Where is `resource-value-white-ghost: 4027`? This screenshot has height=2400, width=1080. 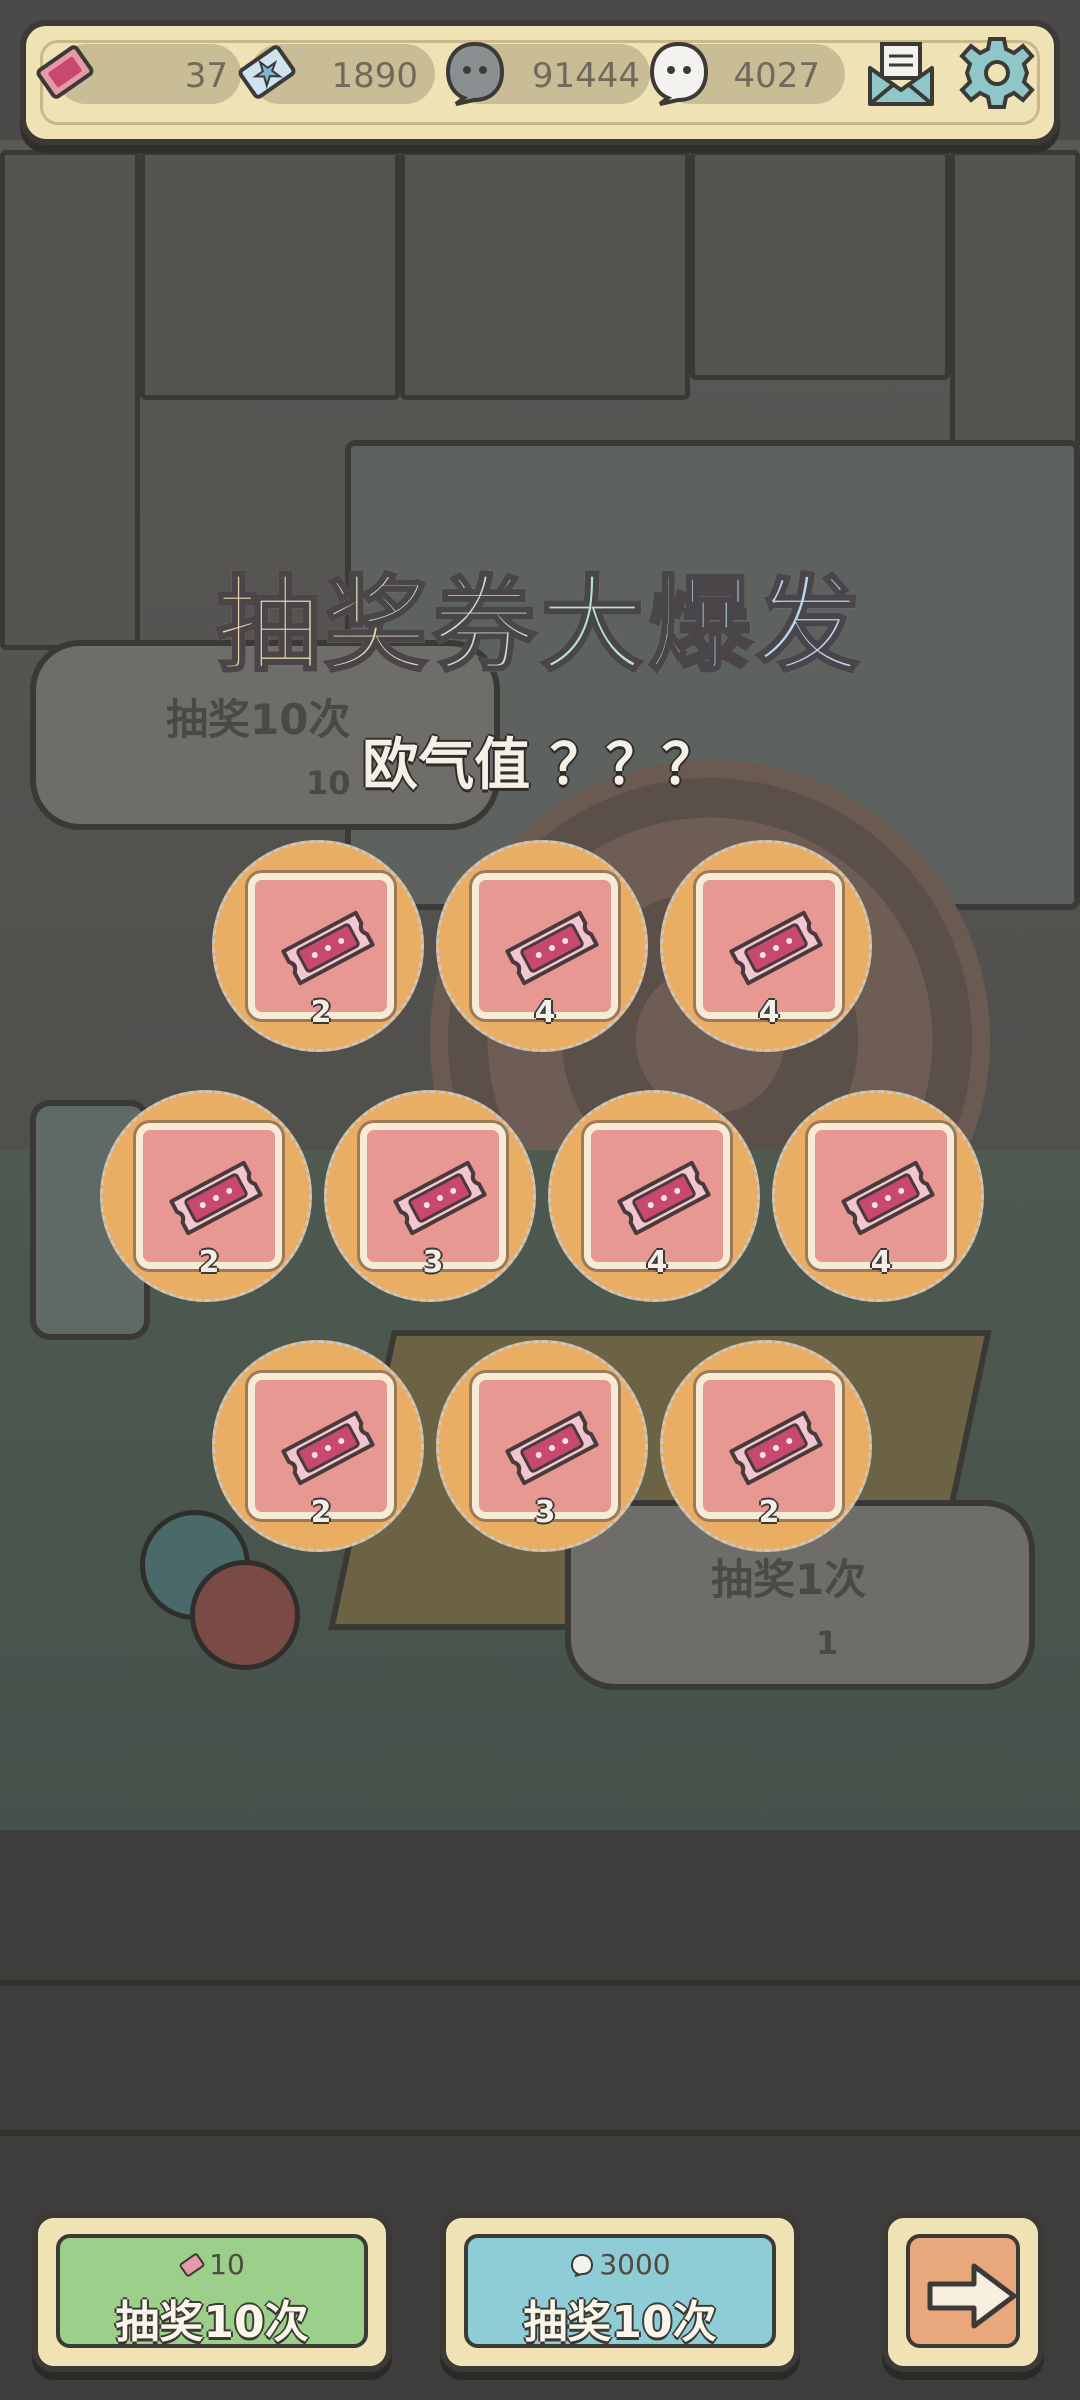 resource-value-white-ghost: 4027 is located at coordinates (776, 76).